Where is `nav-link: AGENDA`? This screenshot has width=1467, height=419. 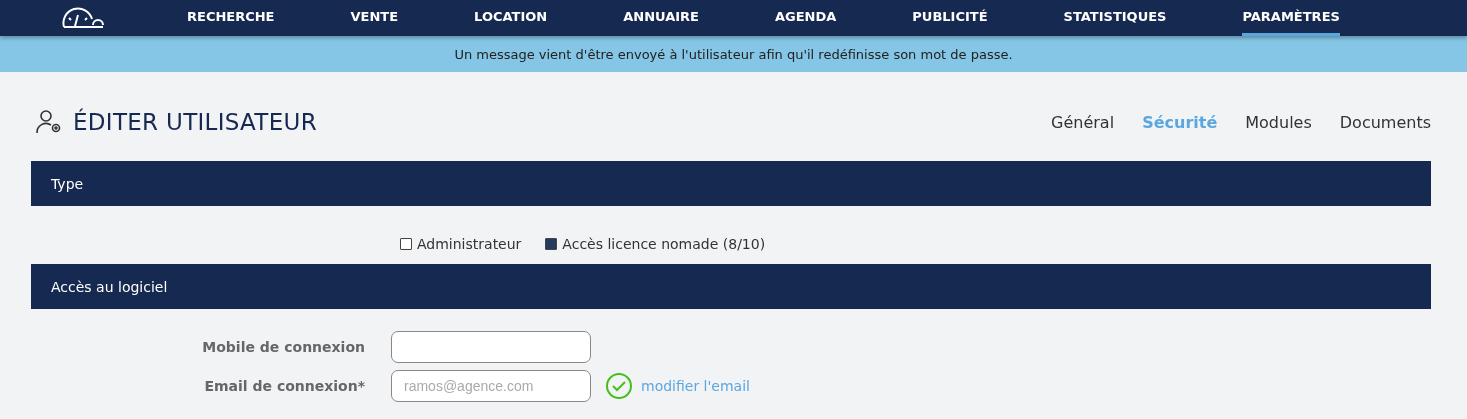
nav-link: AGENDA is located at coordinates (805, 18).